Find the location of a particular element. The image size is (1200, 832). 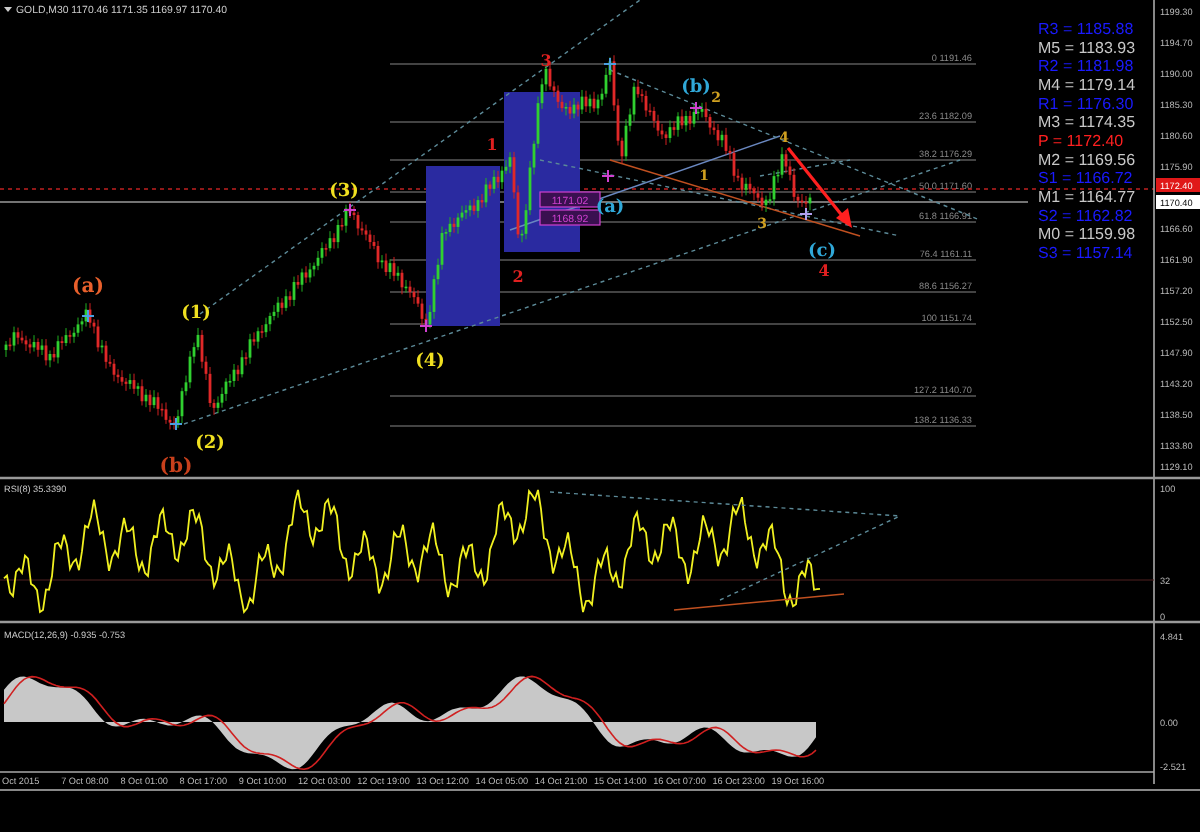

wave-label: (2) is located at coordinates (210, 444).